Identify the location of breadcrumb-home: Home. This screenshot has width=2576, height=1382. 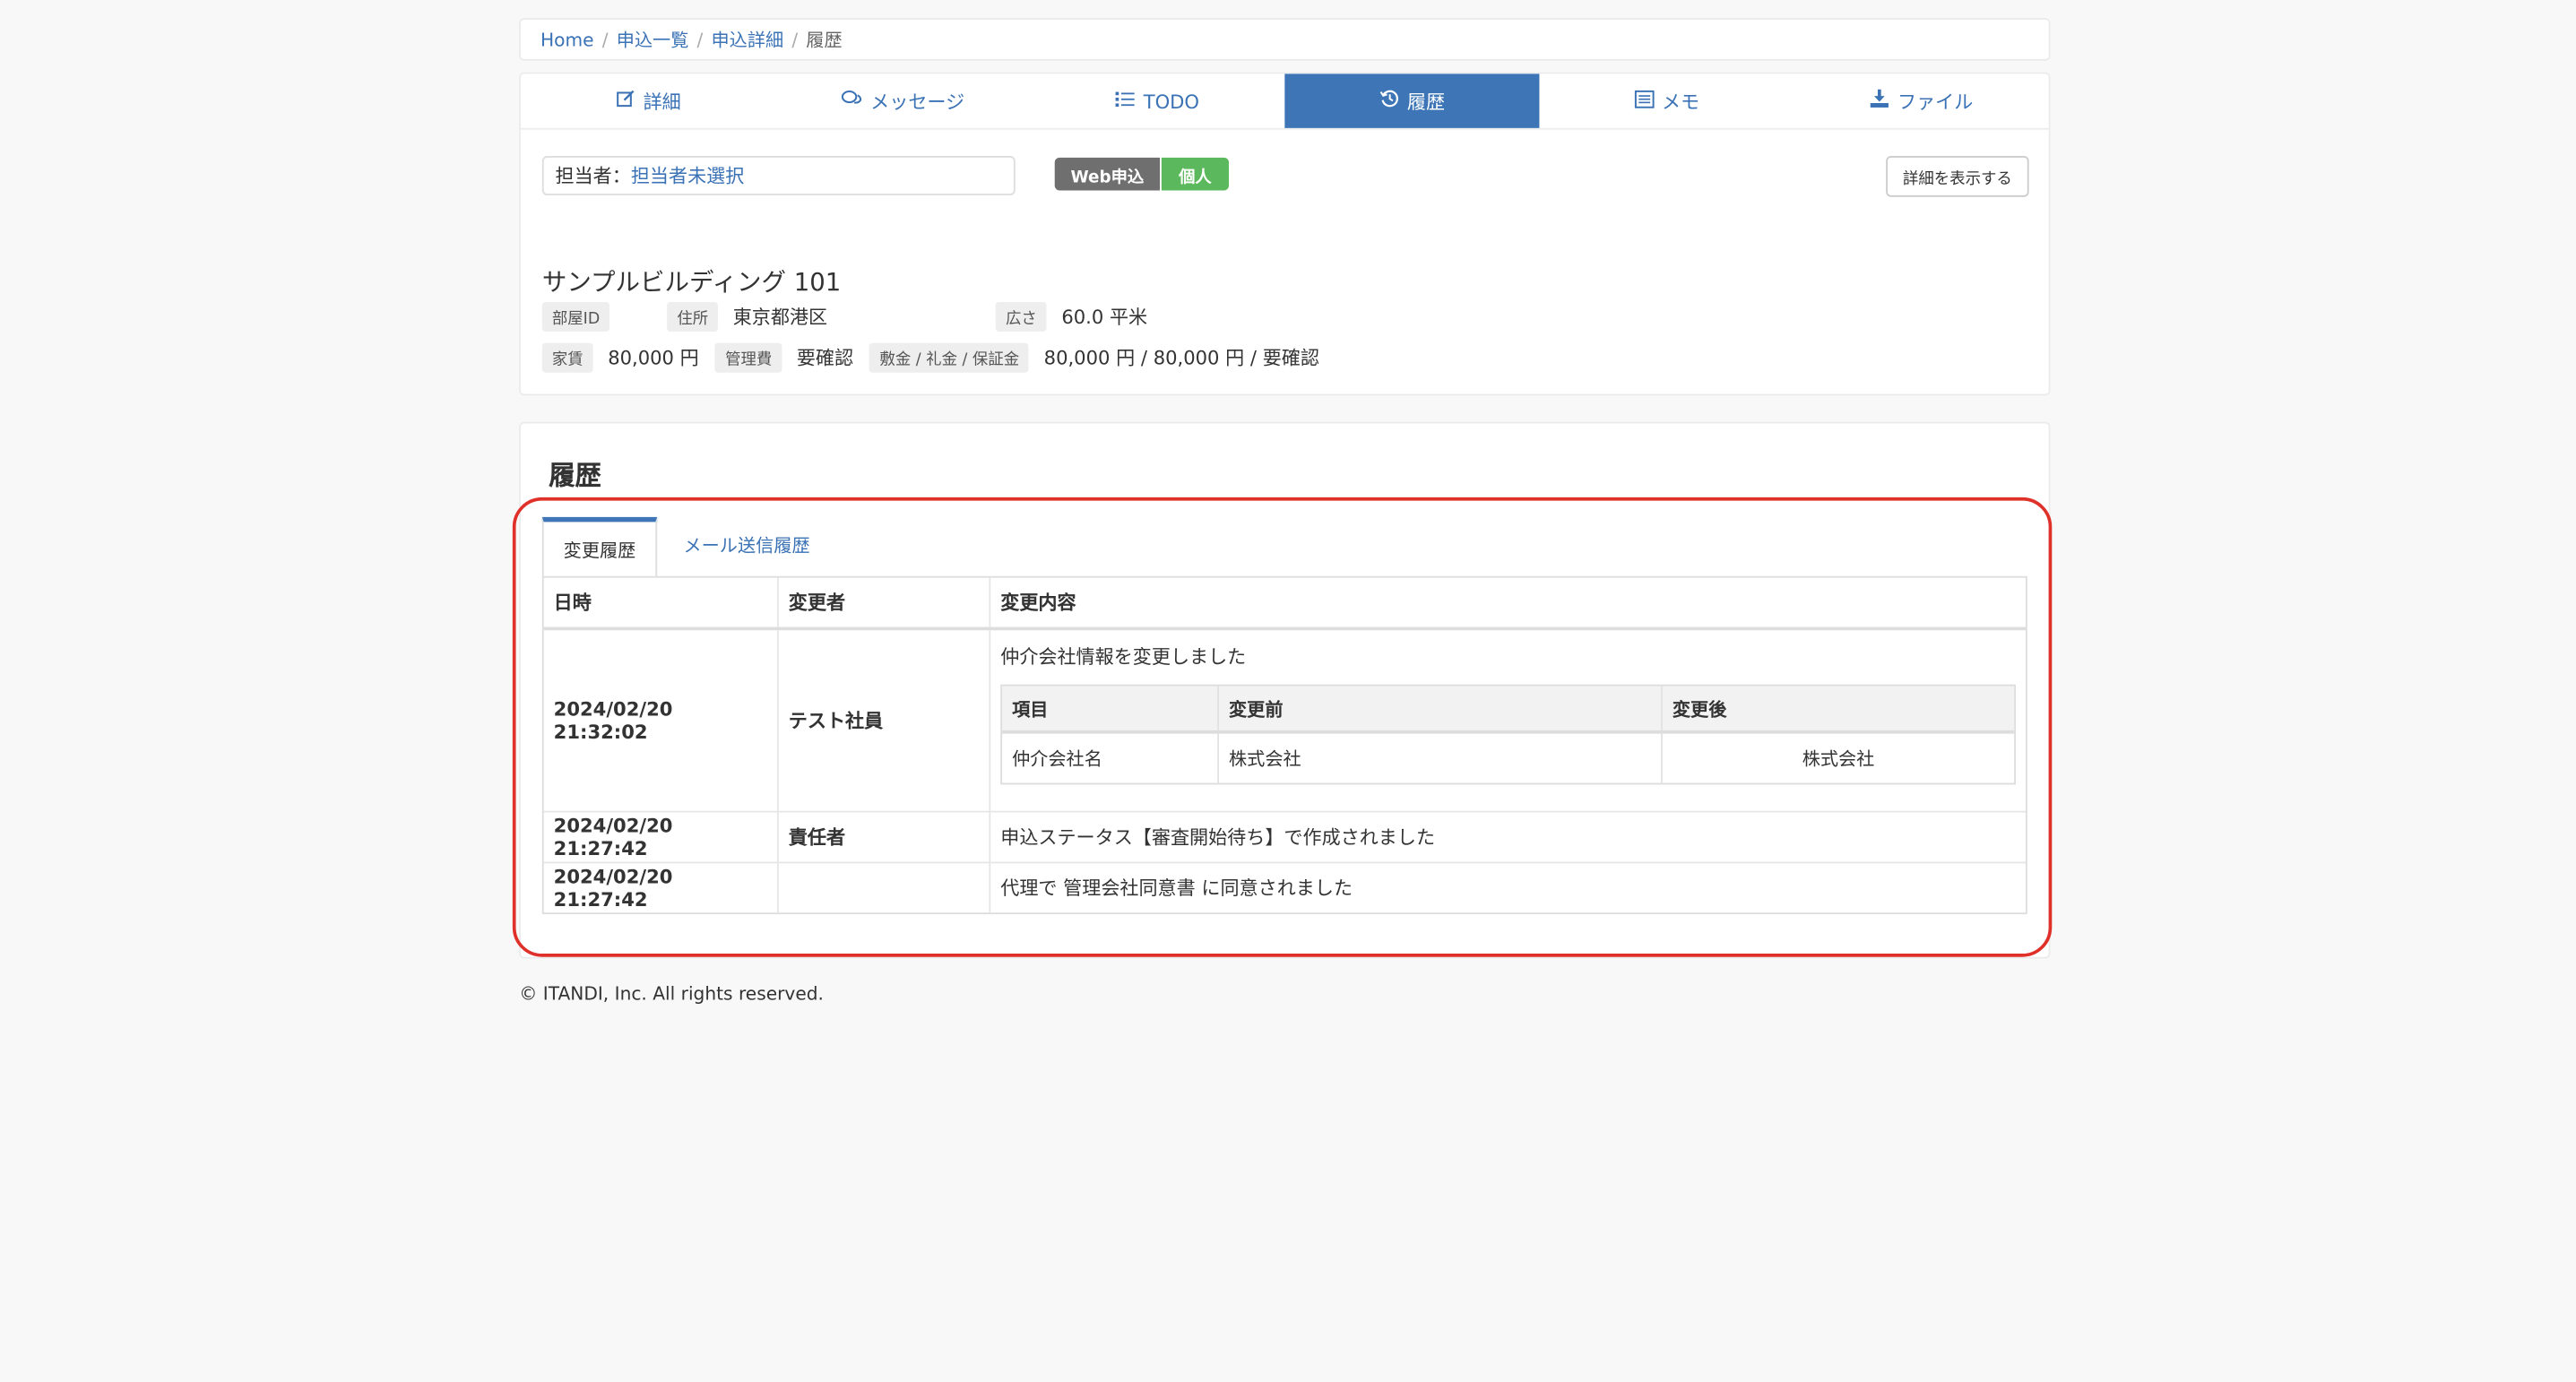
(567, 39).